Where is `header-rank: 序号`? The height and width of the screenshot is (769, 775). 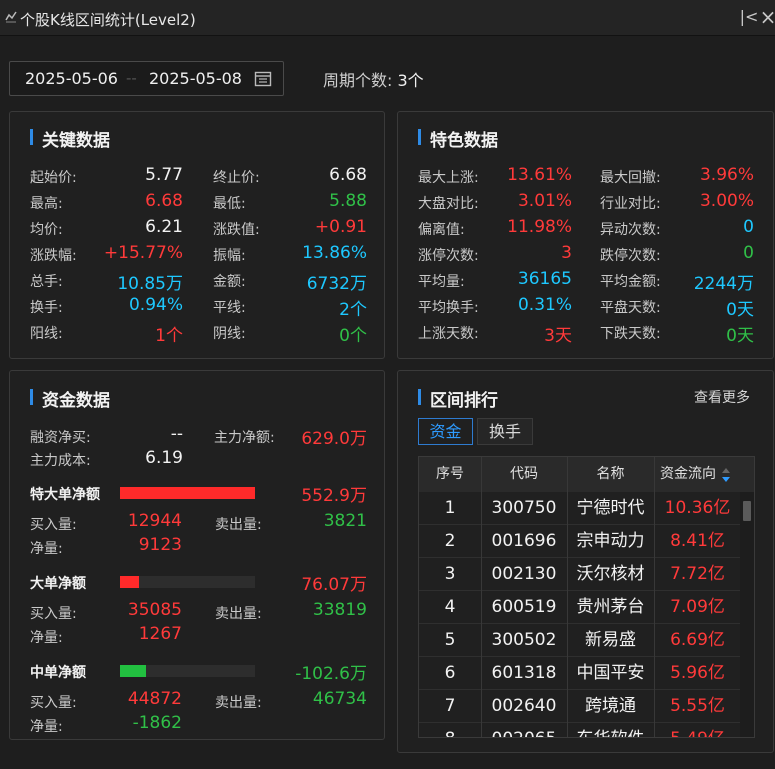 header-rank: 序号 is located at coordinates (450, 474).